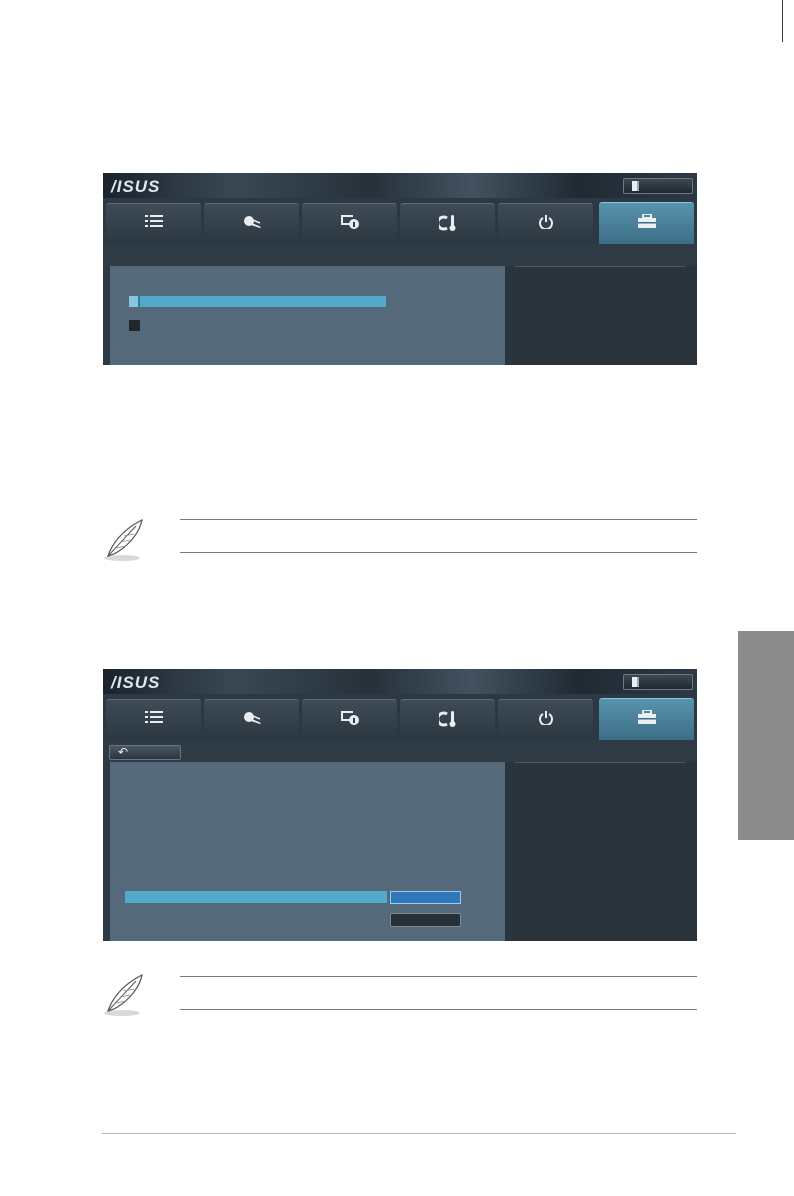 The image size is (794, 1196). Describe the element at coordinates (145, 752) in the screenshot. I see `back-button: ↶` at that location.